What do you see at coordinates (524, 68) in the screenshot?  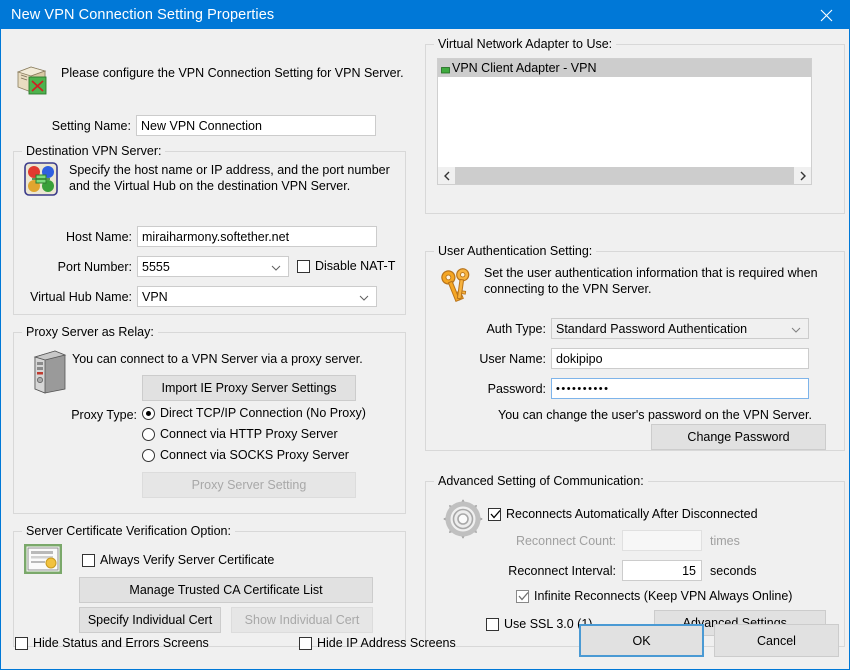 I see `list-item-label: VPN Client Adapter - VPN` at bounding box center [524, 68].